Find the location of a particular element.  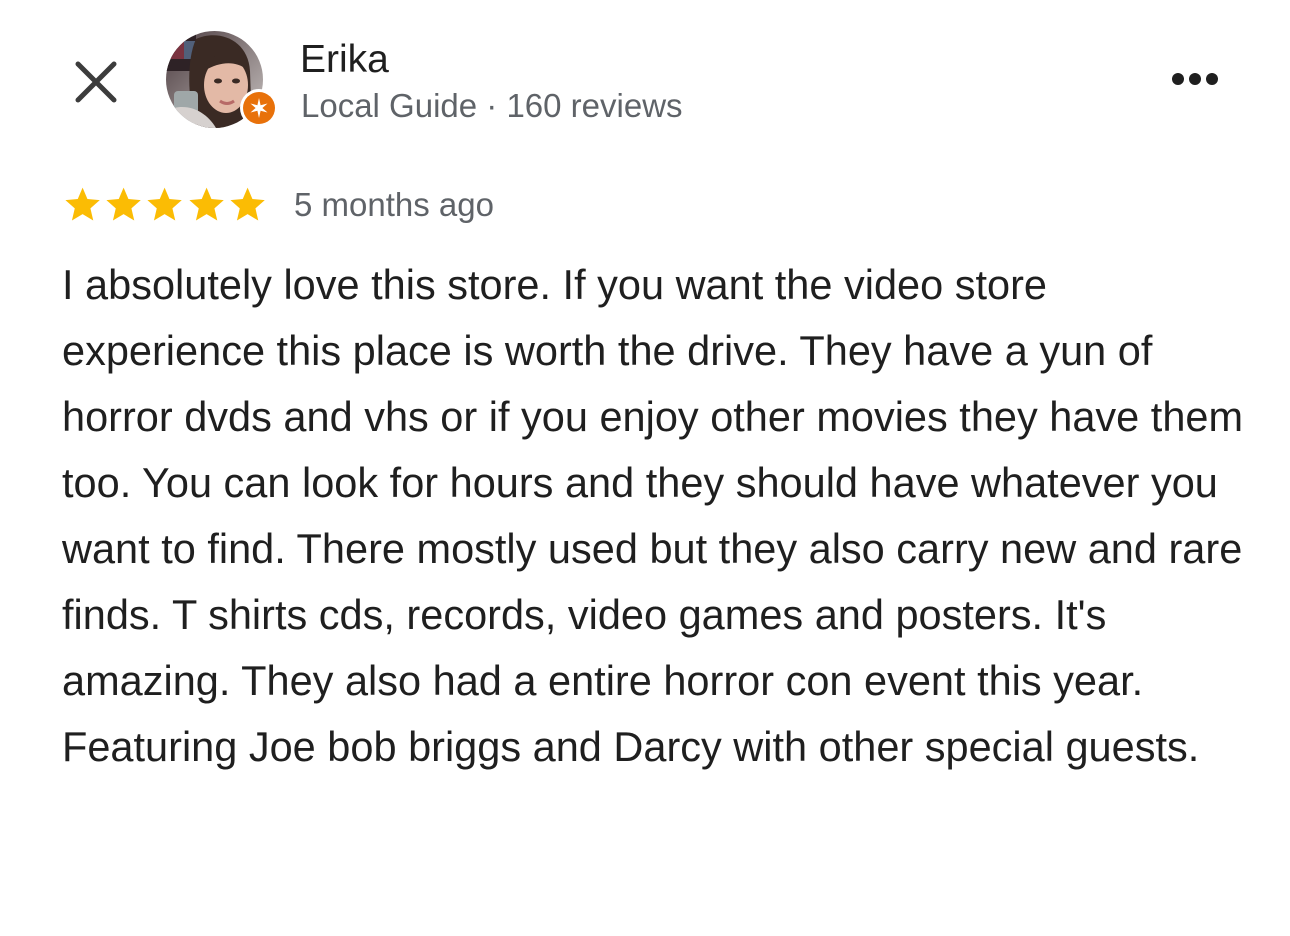

local-guide-star-icon is located at coordinates (259, 108).